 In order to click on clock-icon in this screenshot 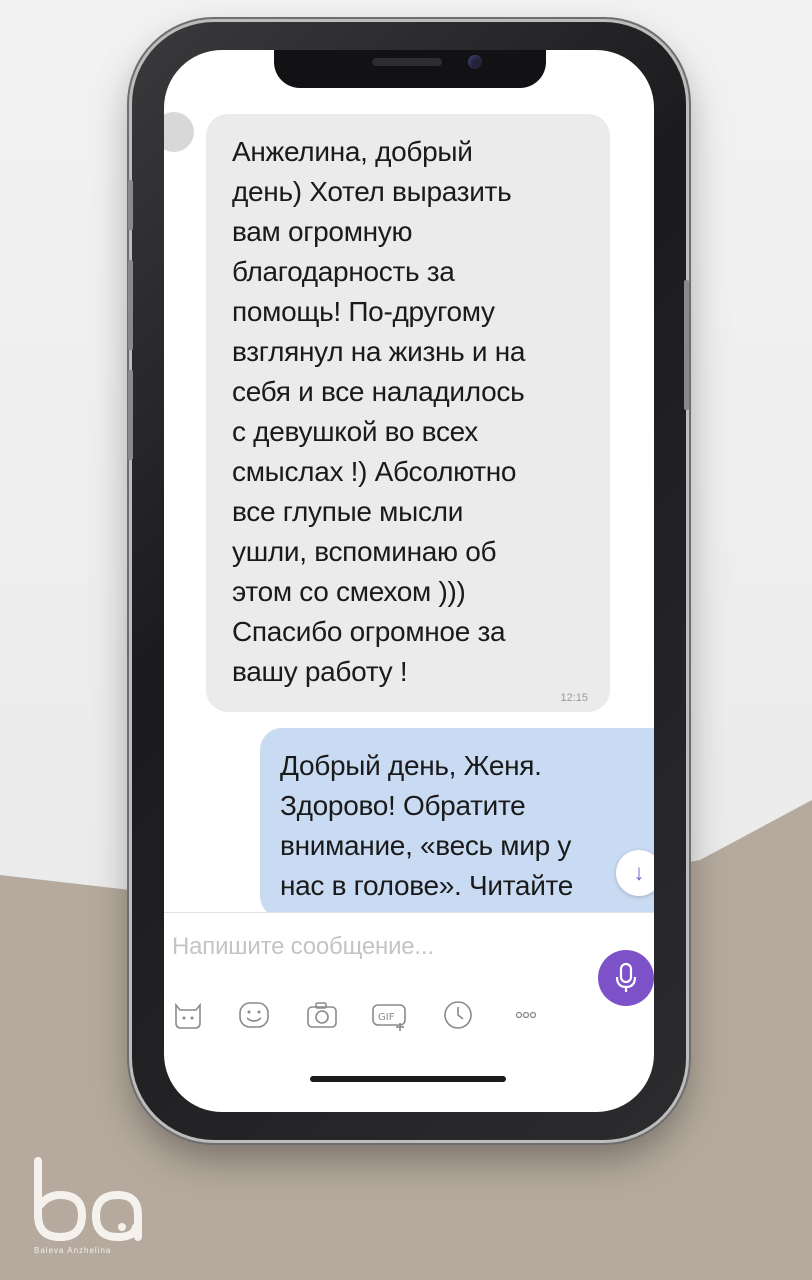, I will do `click(458, 1015)`.